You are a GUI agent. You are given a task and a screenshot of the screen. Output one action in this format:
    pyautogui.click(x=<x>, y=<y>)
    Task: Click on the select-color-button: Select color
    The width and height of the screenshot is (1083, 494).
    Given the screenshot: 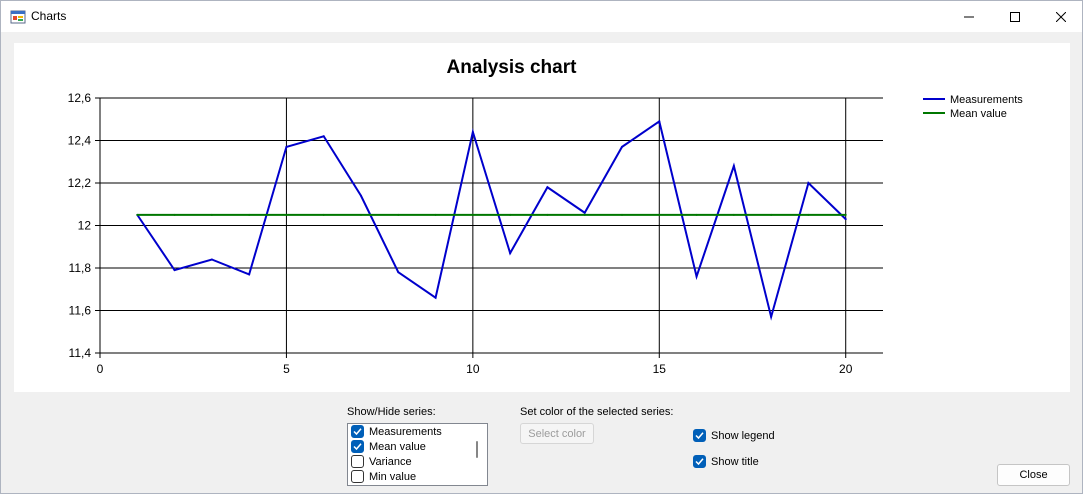 What is the action you would take?
    pyautogui.click(x=557, y=433)
    